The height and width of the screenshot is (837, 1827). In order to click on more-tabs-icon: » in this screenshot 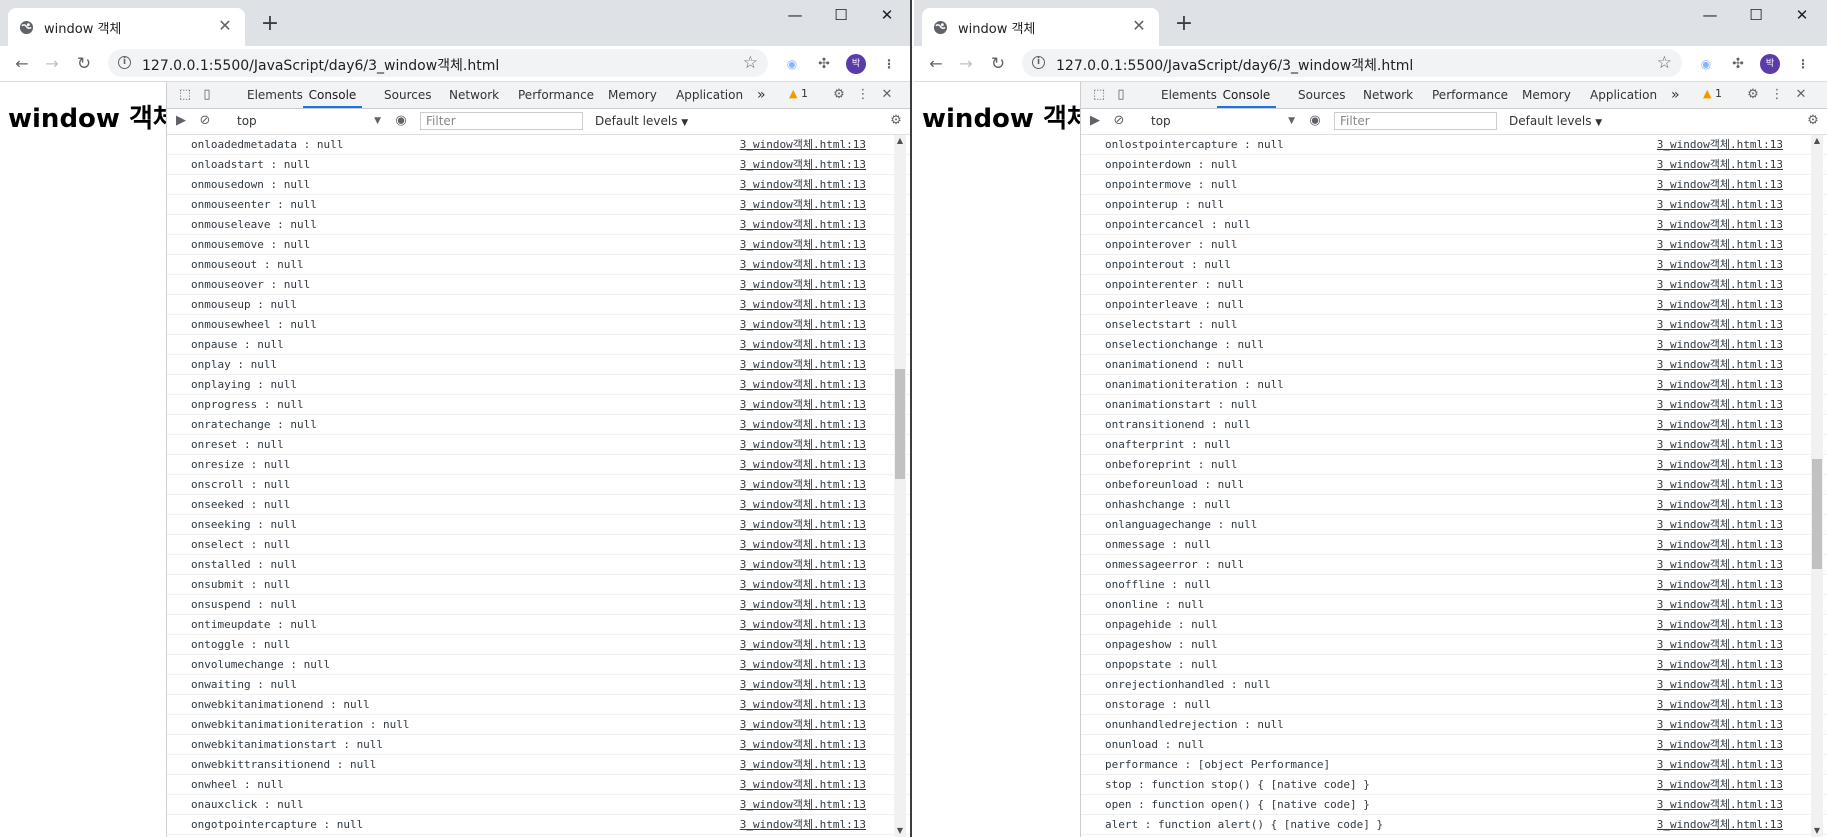, I will do `click(761, 95)`.